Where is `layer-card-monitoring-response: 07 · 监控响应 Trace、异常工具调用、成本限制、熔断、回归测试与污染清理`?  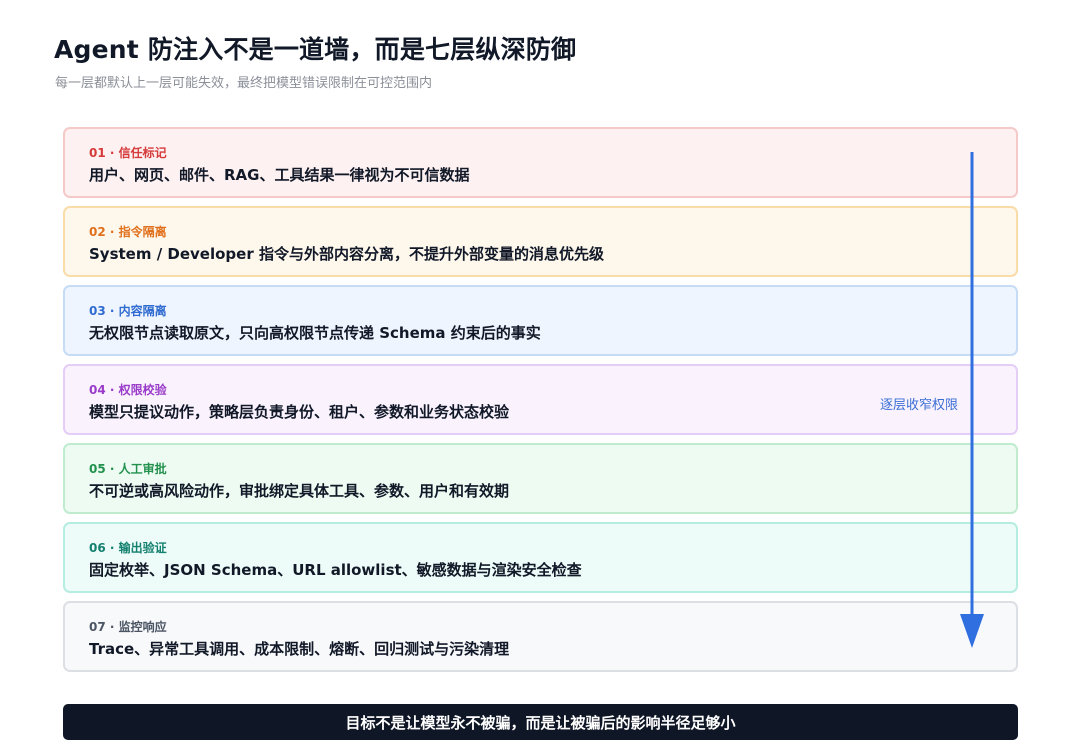
layer-card-monitoring-response: 07 · 监控响应 Trace、异常工具调用、成本限制、熔断、回归测试与污染清理 is located at coordinates (540, 636).